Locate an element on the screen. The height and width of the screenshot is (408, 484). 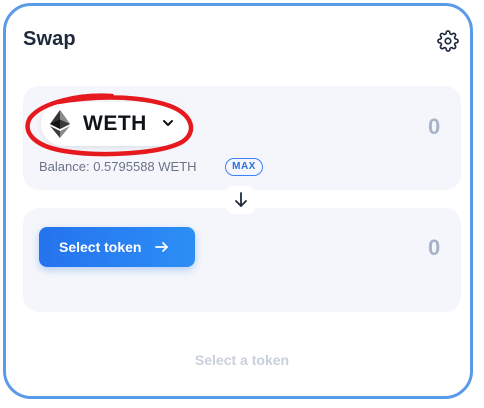
arrow-down-icon is located at coordinates (241, 199).